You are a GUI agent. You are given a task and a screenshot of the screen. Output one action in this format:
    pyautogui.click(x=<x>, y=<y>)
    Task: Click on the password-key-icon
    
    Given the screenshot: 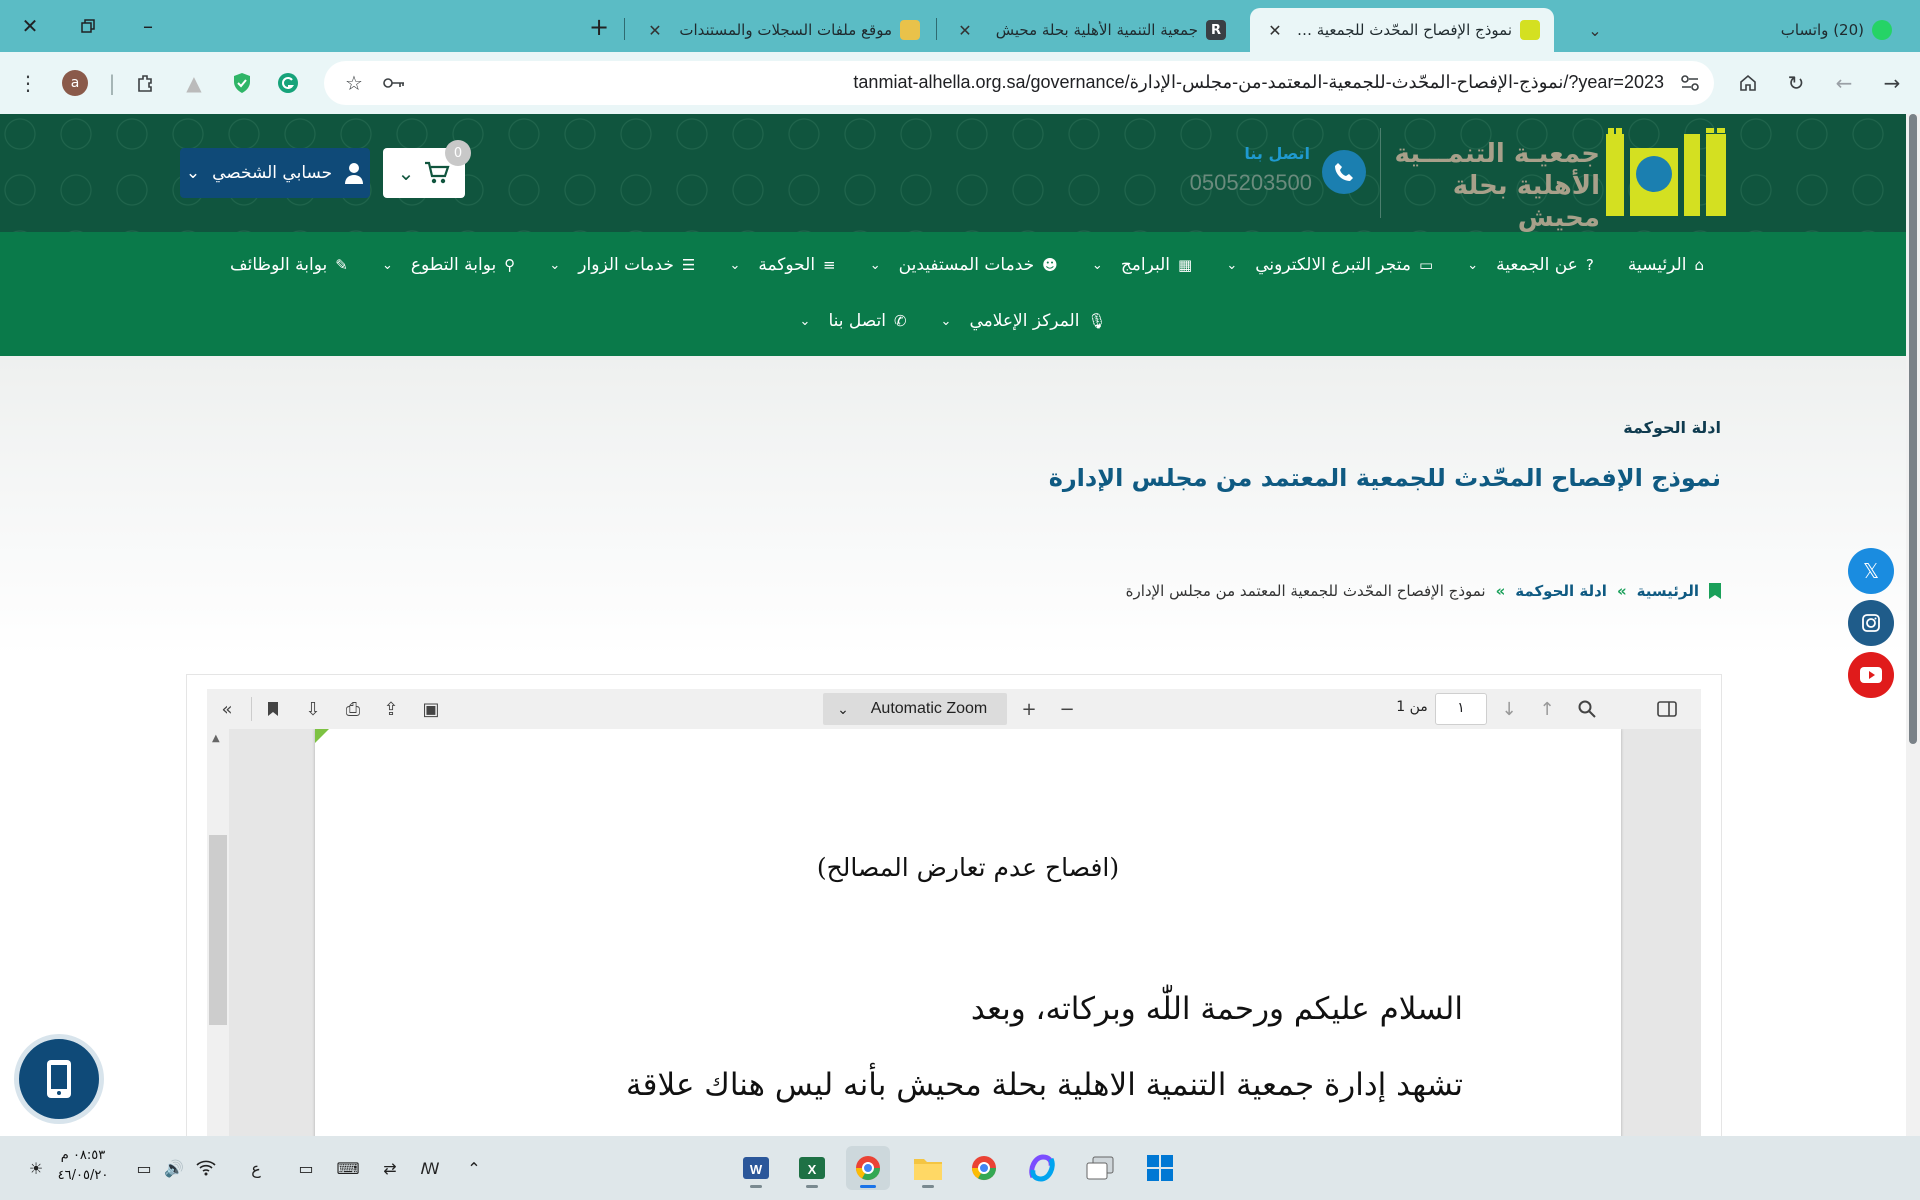 What is the action you would take?
    pyautogui.click(x=394, y=83)
    